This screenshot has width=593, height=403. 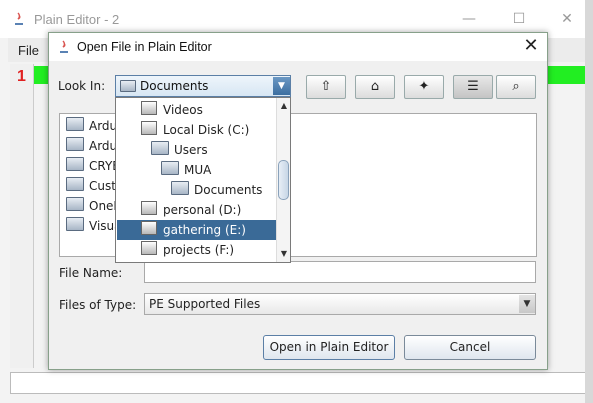 What do you see at coordinates (202, 210) in the screenshot?
I see `popup-item-label: personal (D:)` at bounding box center [202, 210].